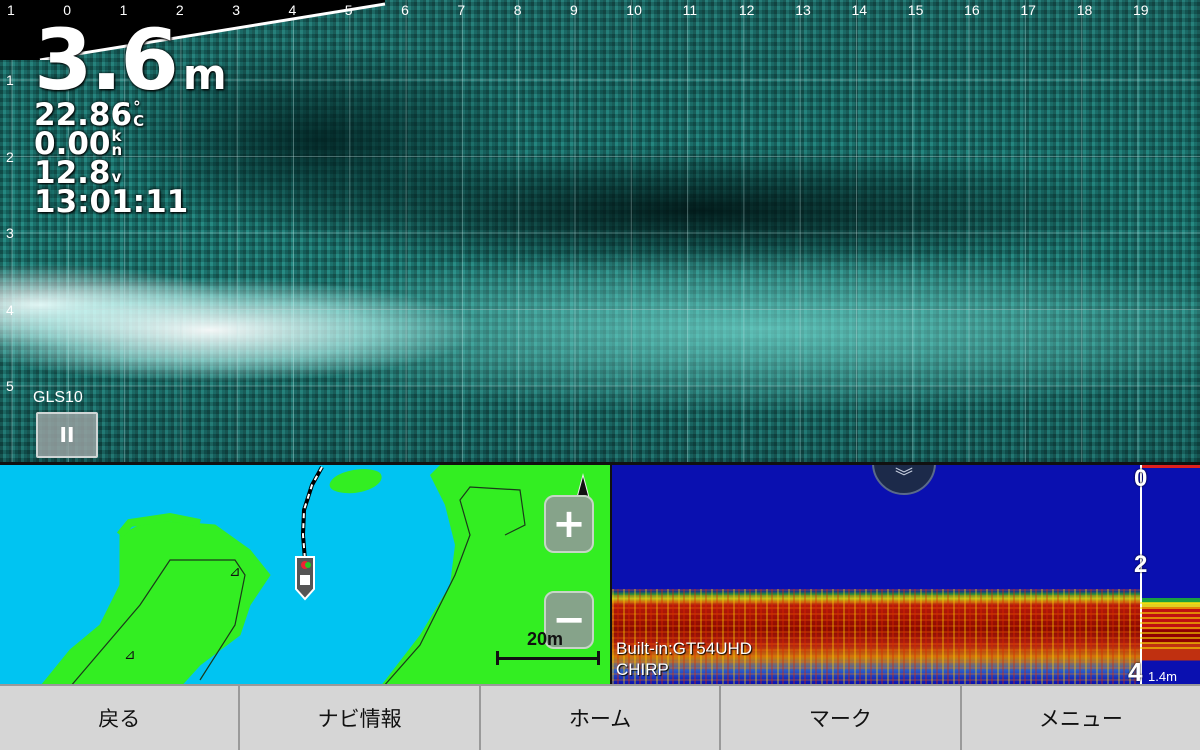  I want to click on range-tick-label: 6, so click(405, 10).